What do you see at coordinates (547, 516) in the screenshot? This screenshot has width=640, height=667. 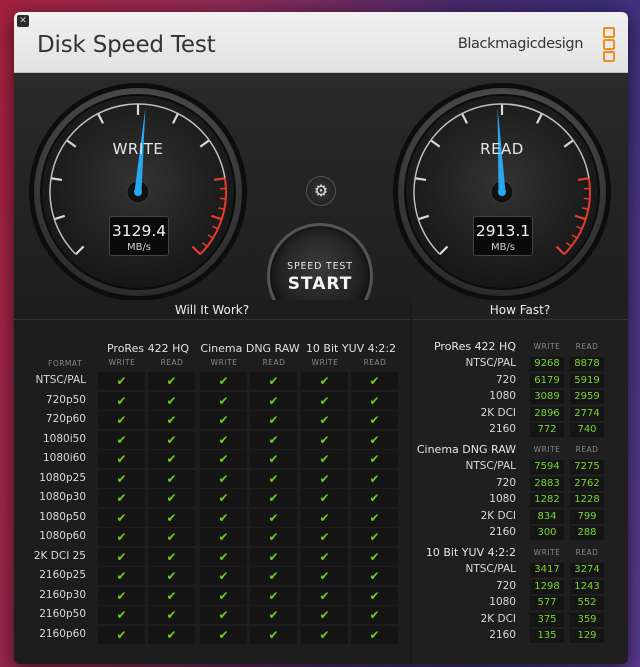 I see `how-fast-write-value: 834` at bounding box center [547, 516].